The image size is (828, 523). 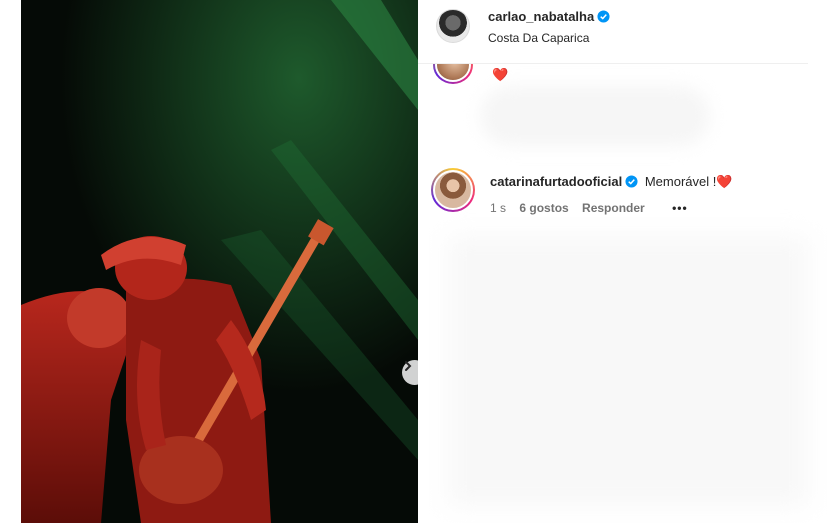 What do you see at coordinates (500, 74) in the screenshot?
I see `comment-text: ❤️` at bounding box center [500, 74].